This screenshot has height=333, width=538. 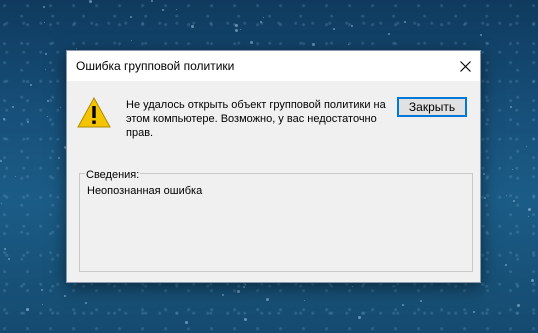 What do you see at coordinates (273, 66) in the screenshot?
I see `title-bar: Ошибка групповой политики` at bounding box center [273, 66].